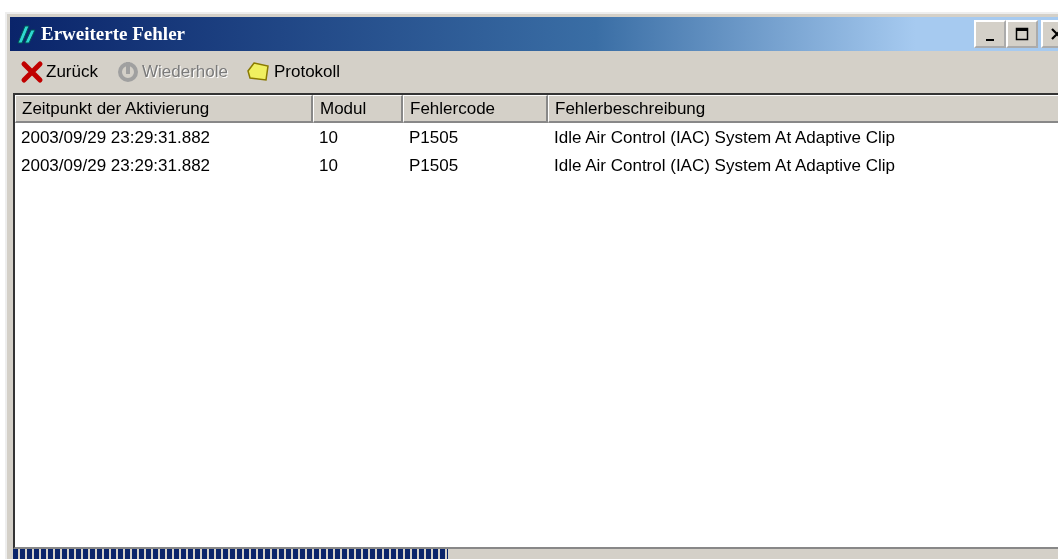 Image resolution: width=1058 pixels, height=559 pixels. I want to click on maximize-icon, so click(1022, 34).